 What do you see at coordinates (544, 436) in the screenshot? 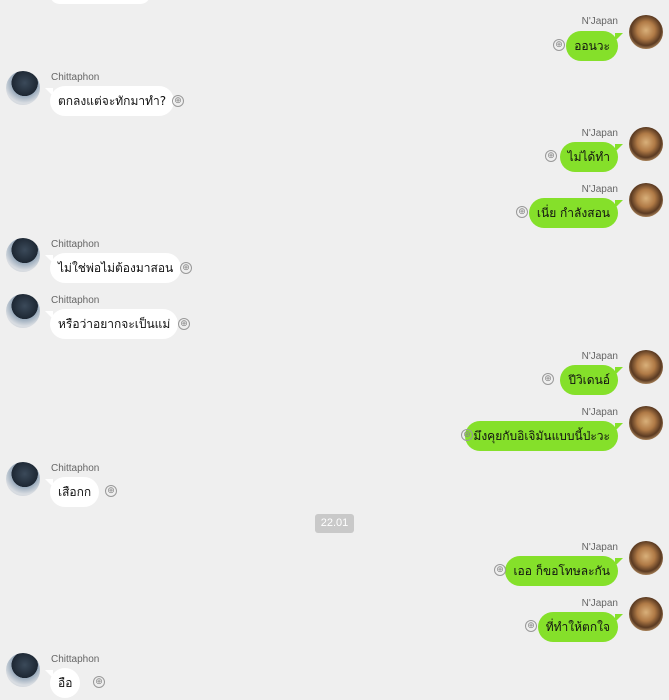
I see `message-bubble: มึงคุยกับอิเจิมันแบบนี้ป่ะวะ` at bounding box center [544, 436].